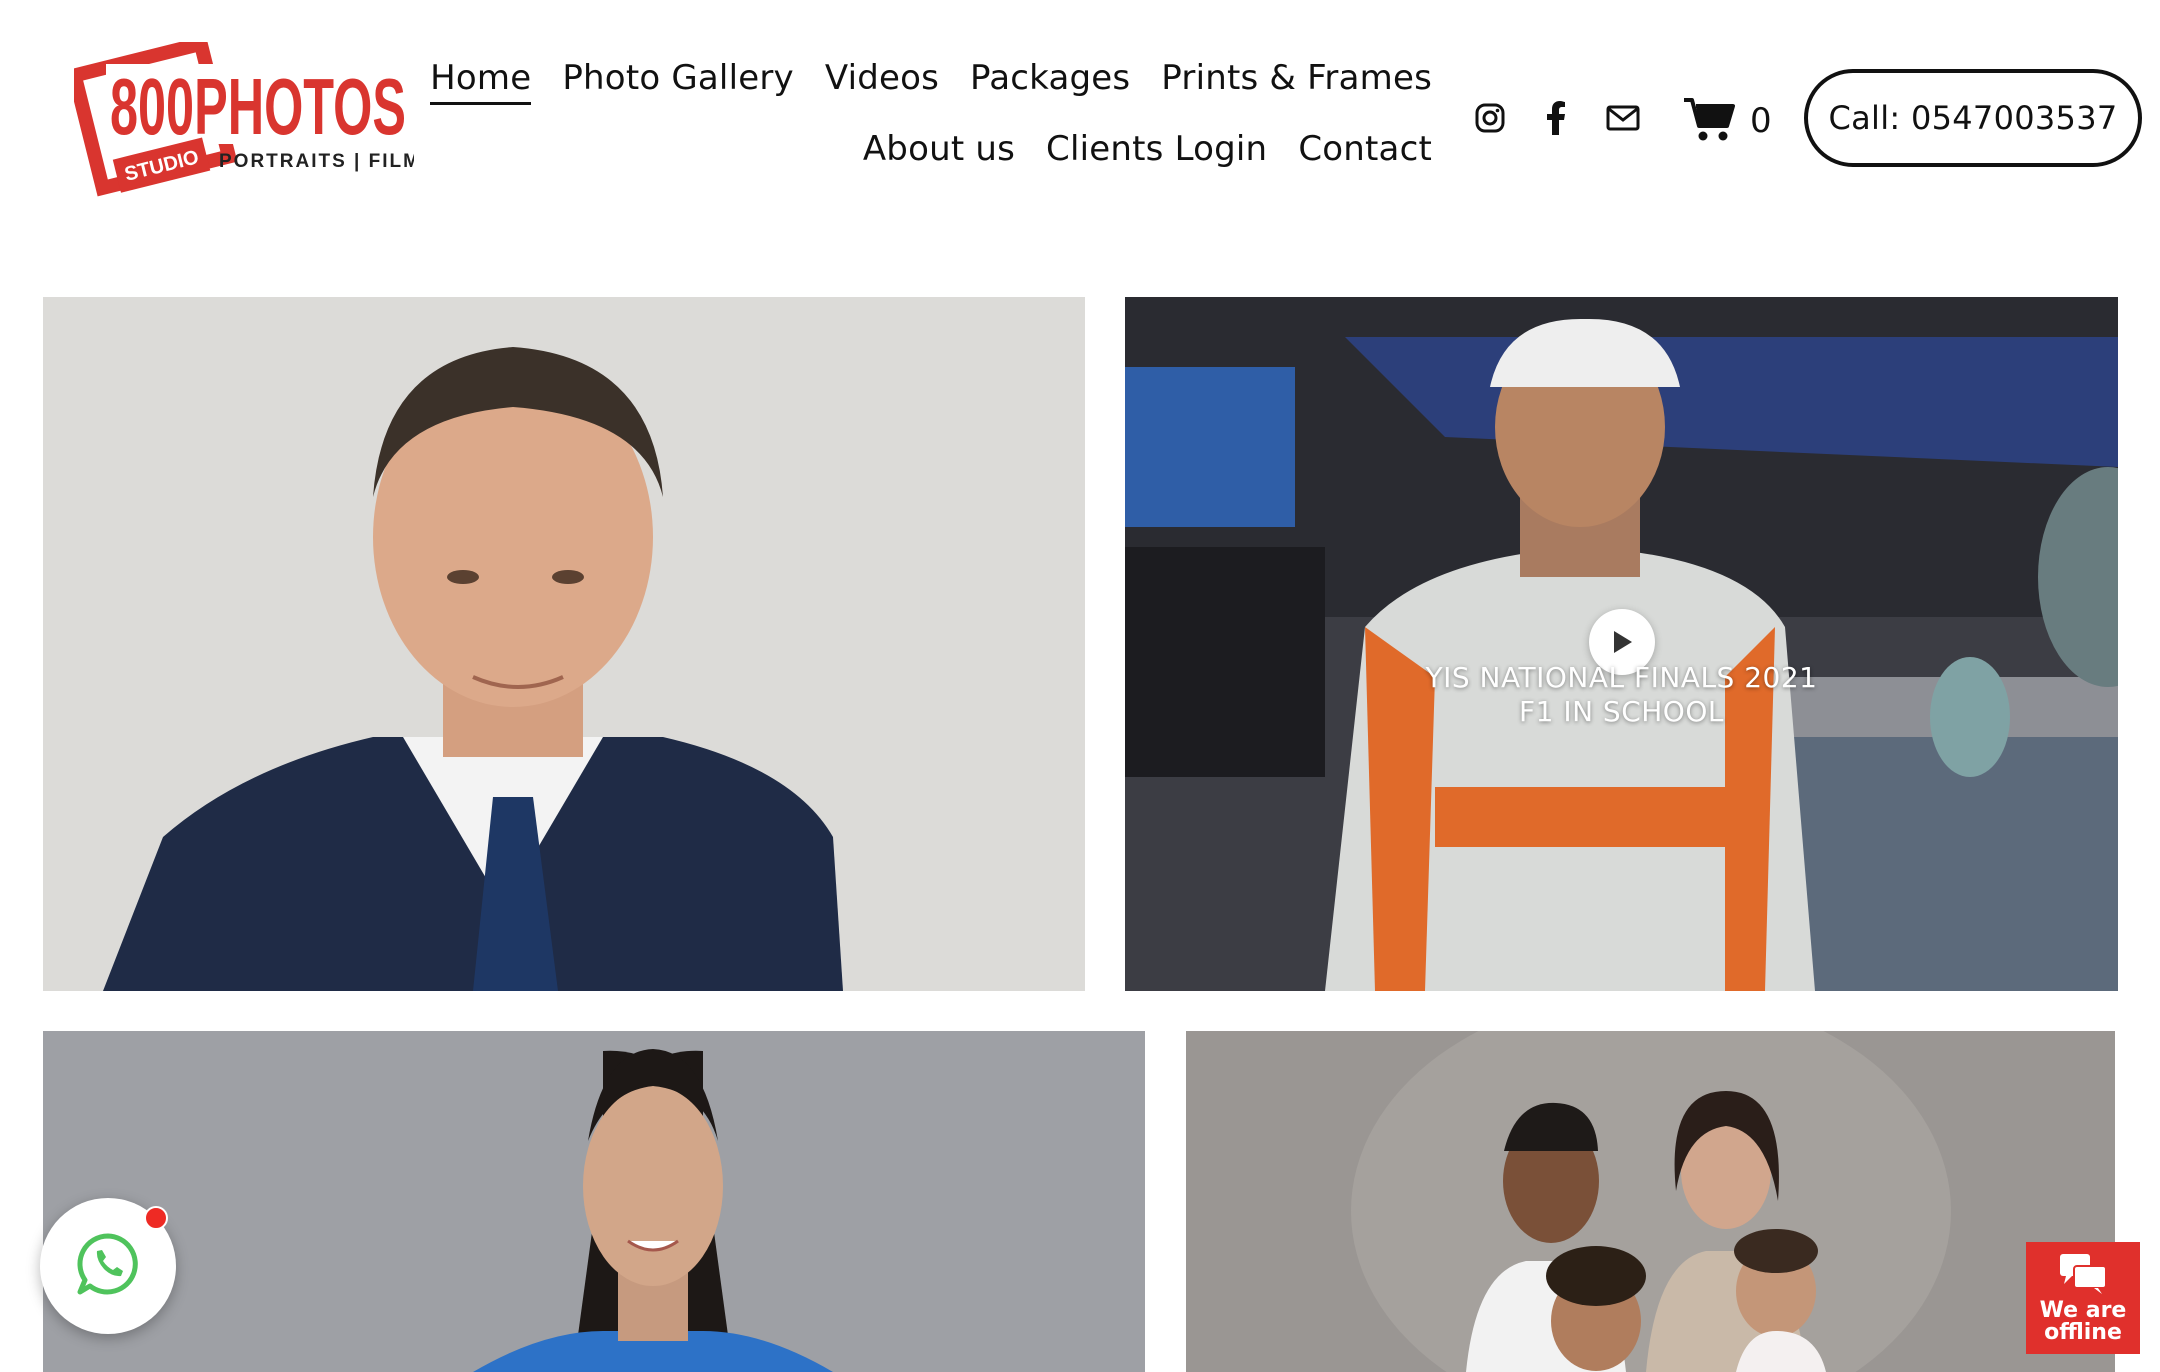 The image size is (2160, 1372). Describe the element at coordinates (1490, 118) in the screenshot. I see `instagram-icon` at that location.